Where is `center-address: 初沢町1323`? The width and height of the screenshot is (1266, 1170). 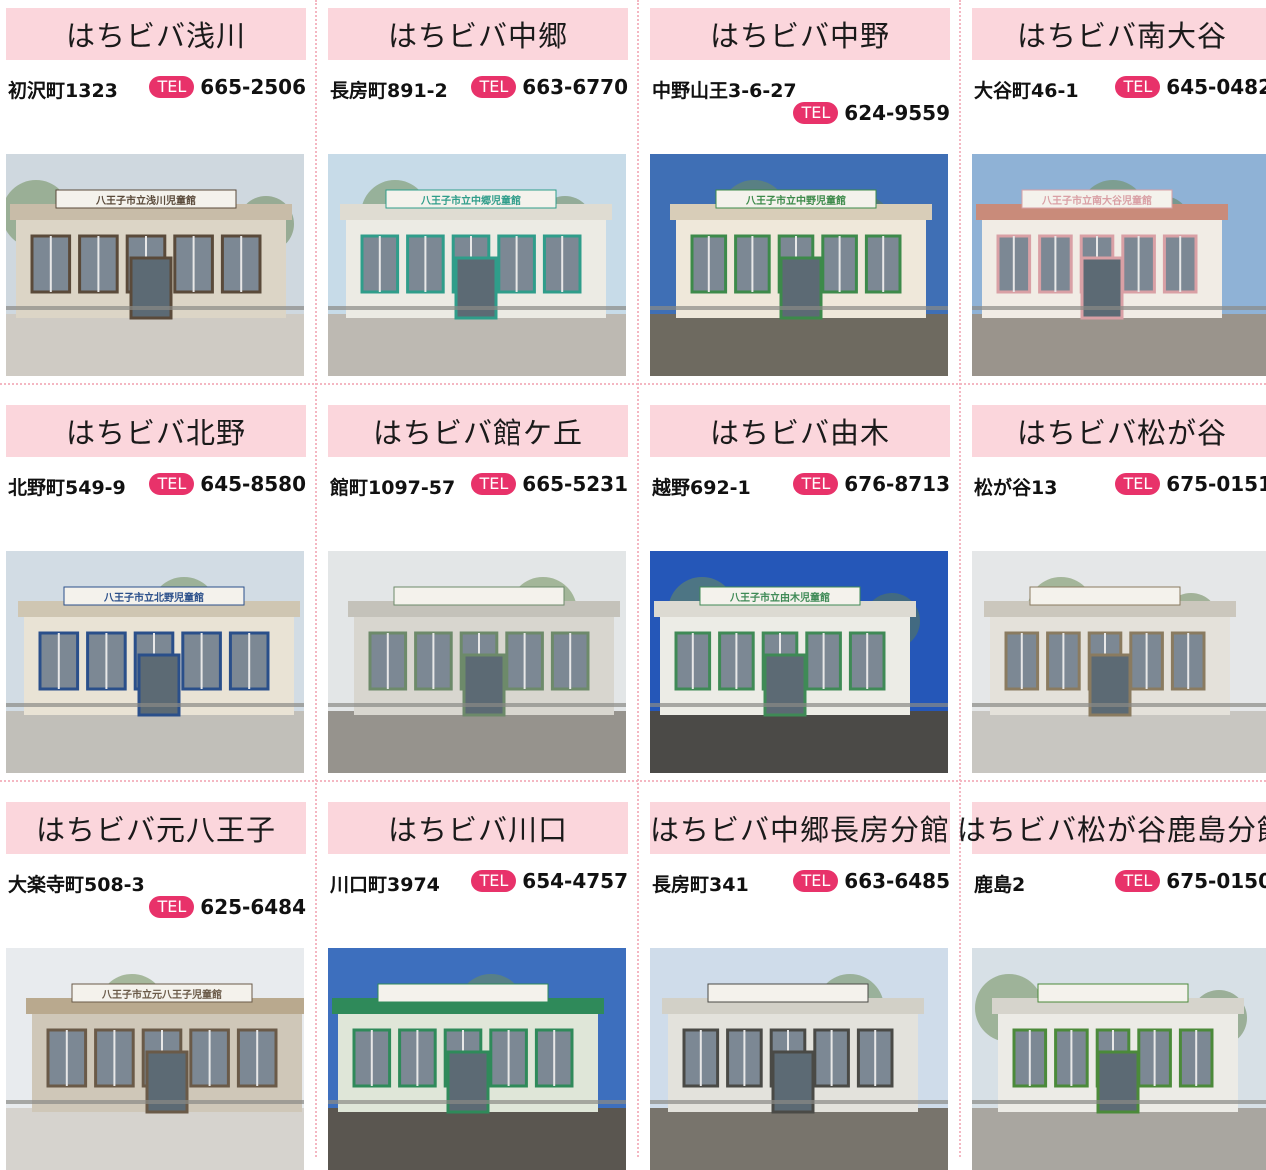 center-address: 初沢町1323 is located at coordinates (63, 91).